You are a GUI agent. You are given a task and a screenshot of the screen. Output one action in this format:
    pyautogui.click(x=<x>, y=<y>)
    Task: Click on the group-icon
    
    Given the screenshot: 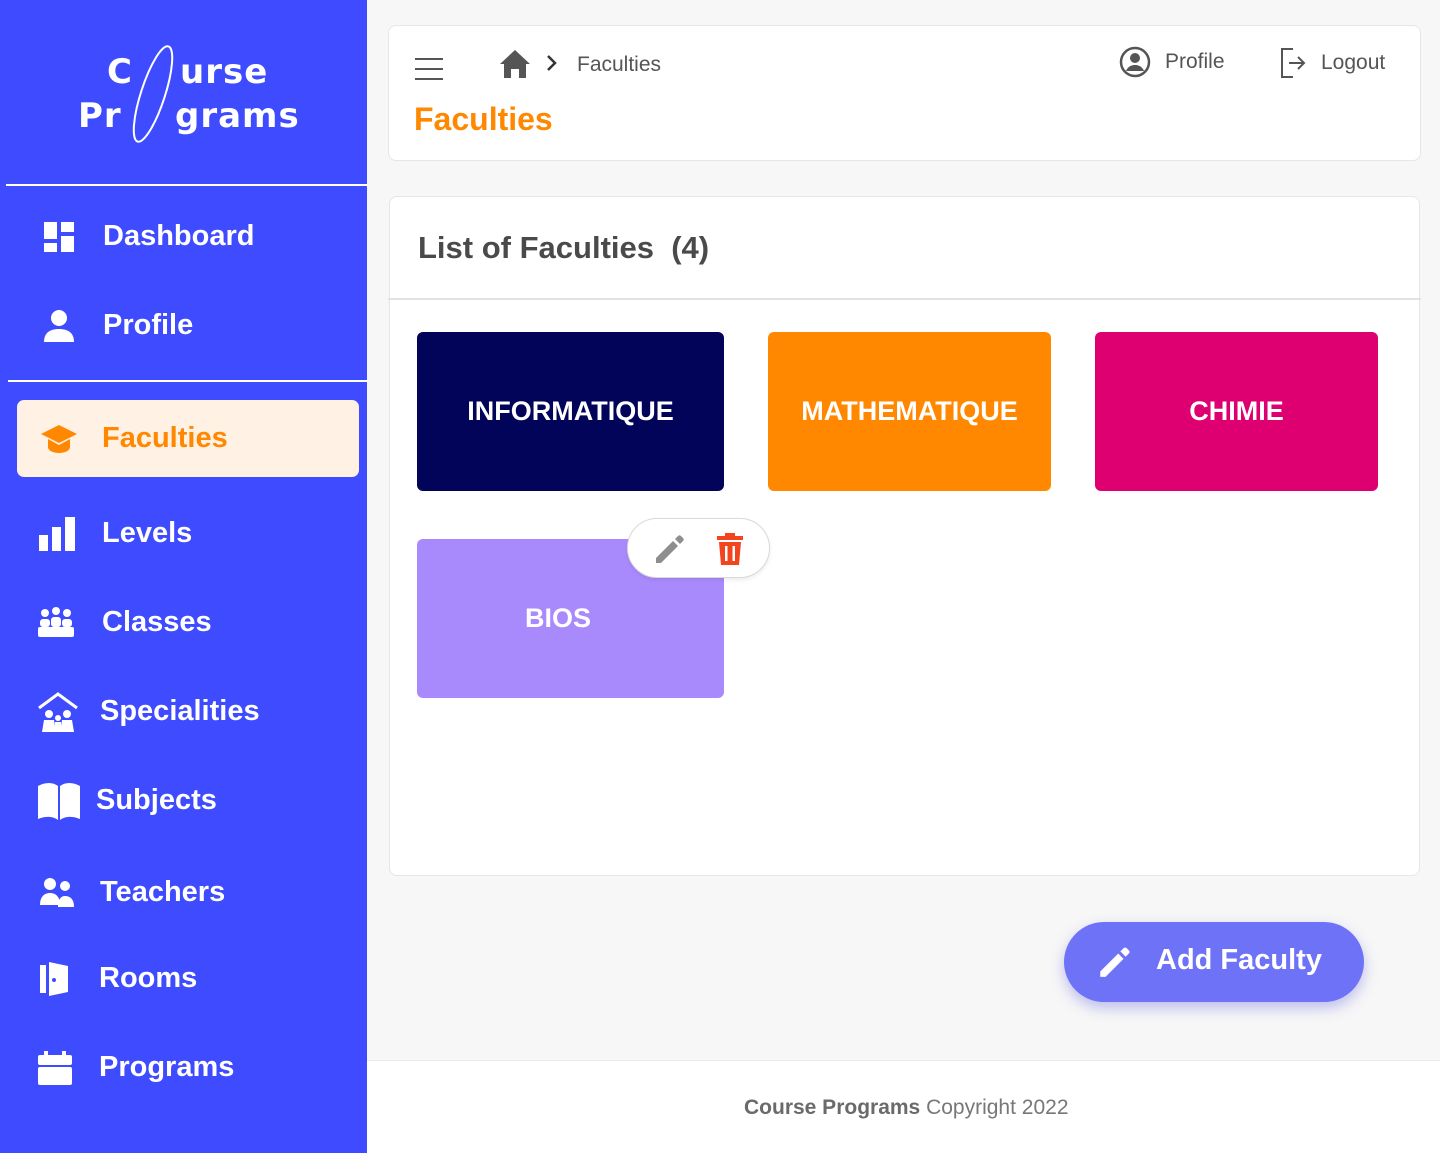 What is the action you would take?
    pyautogui.click(x=56, y=622)
    